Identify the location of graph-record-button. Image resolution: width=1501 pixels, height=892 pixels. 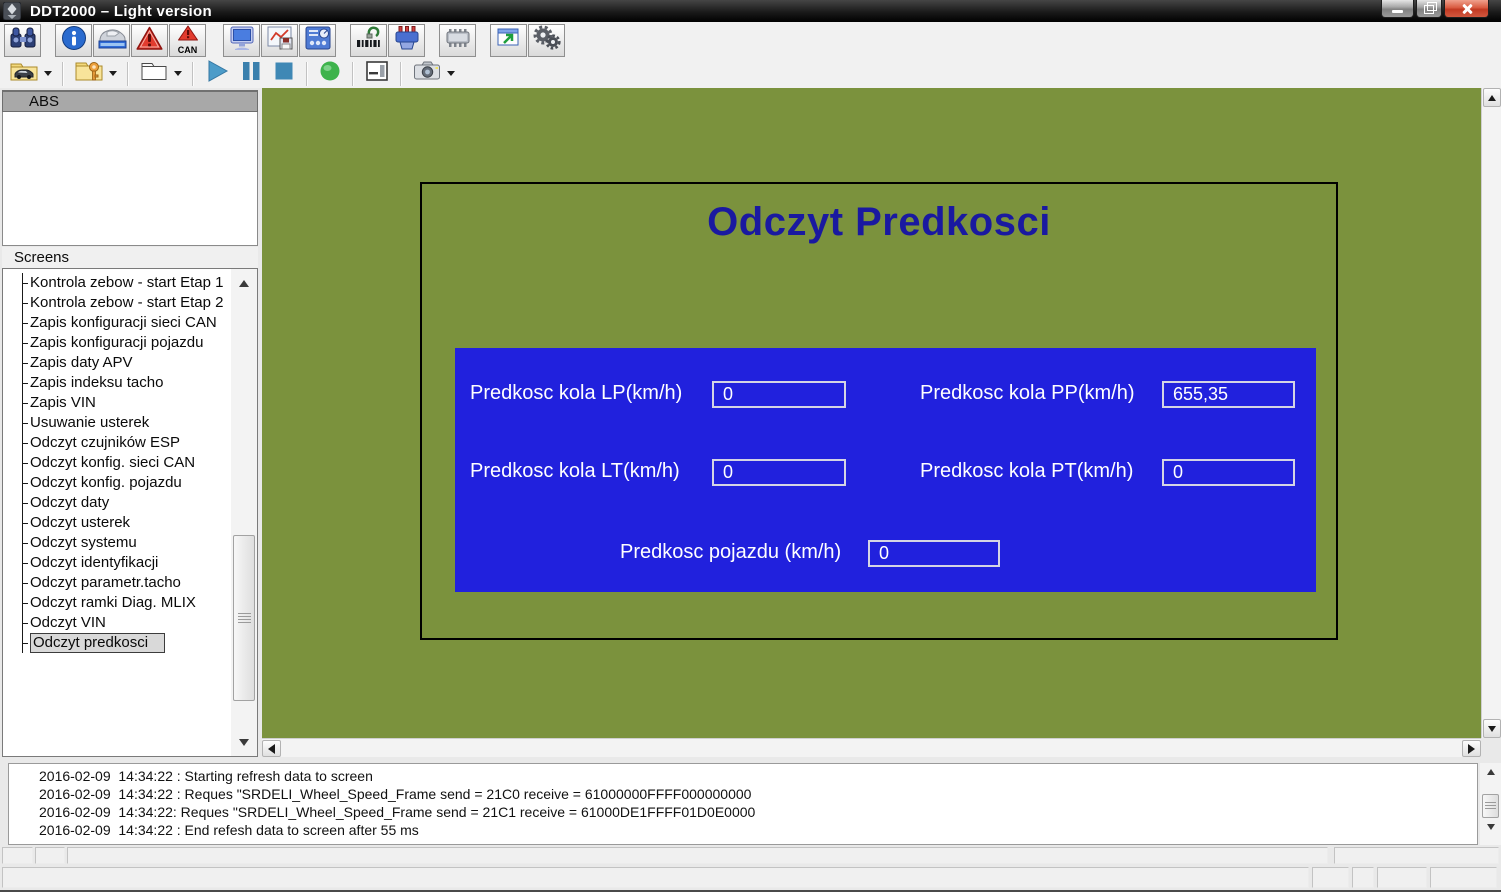
(279, 40).